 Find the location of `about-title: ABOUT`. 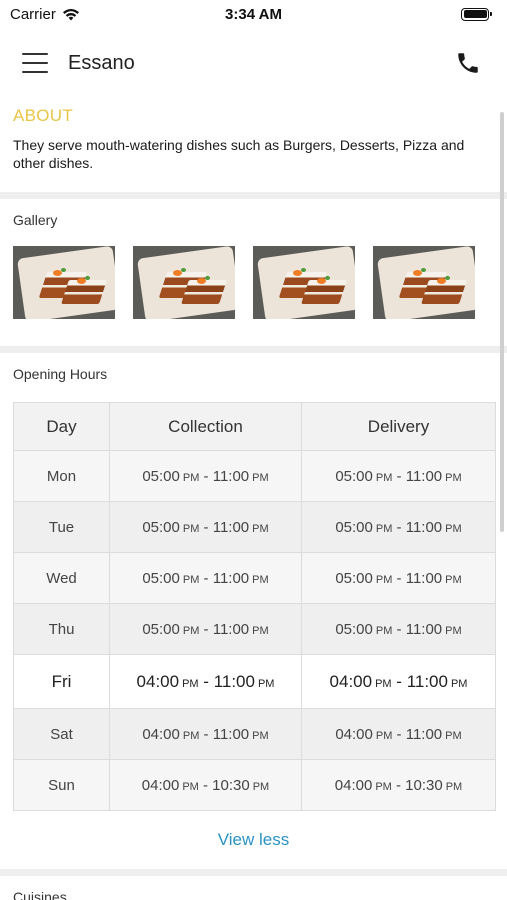

about-title: ABOUT is located at coordinates (43, 115).